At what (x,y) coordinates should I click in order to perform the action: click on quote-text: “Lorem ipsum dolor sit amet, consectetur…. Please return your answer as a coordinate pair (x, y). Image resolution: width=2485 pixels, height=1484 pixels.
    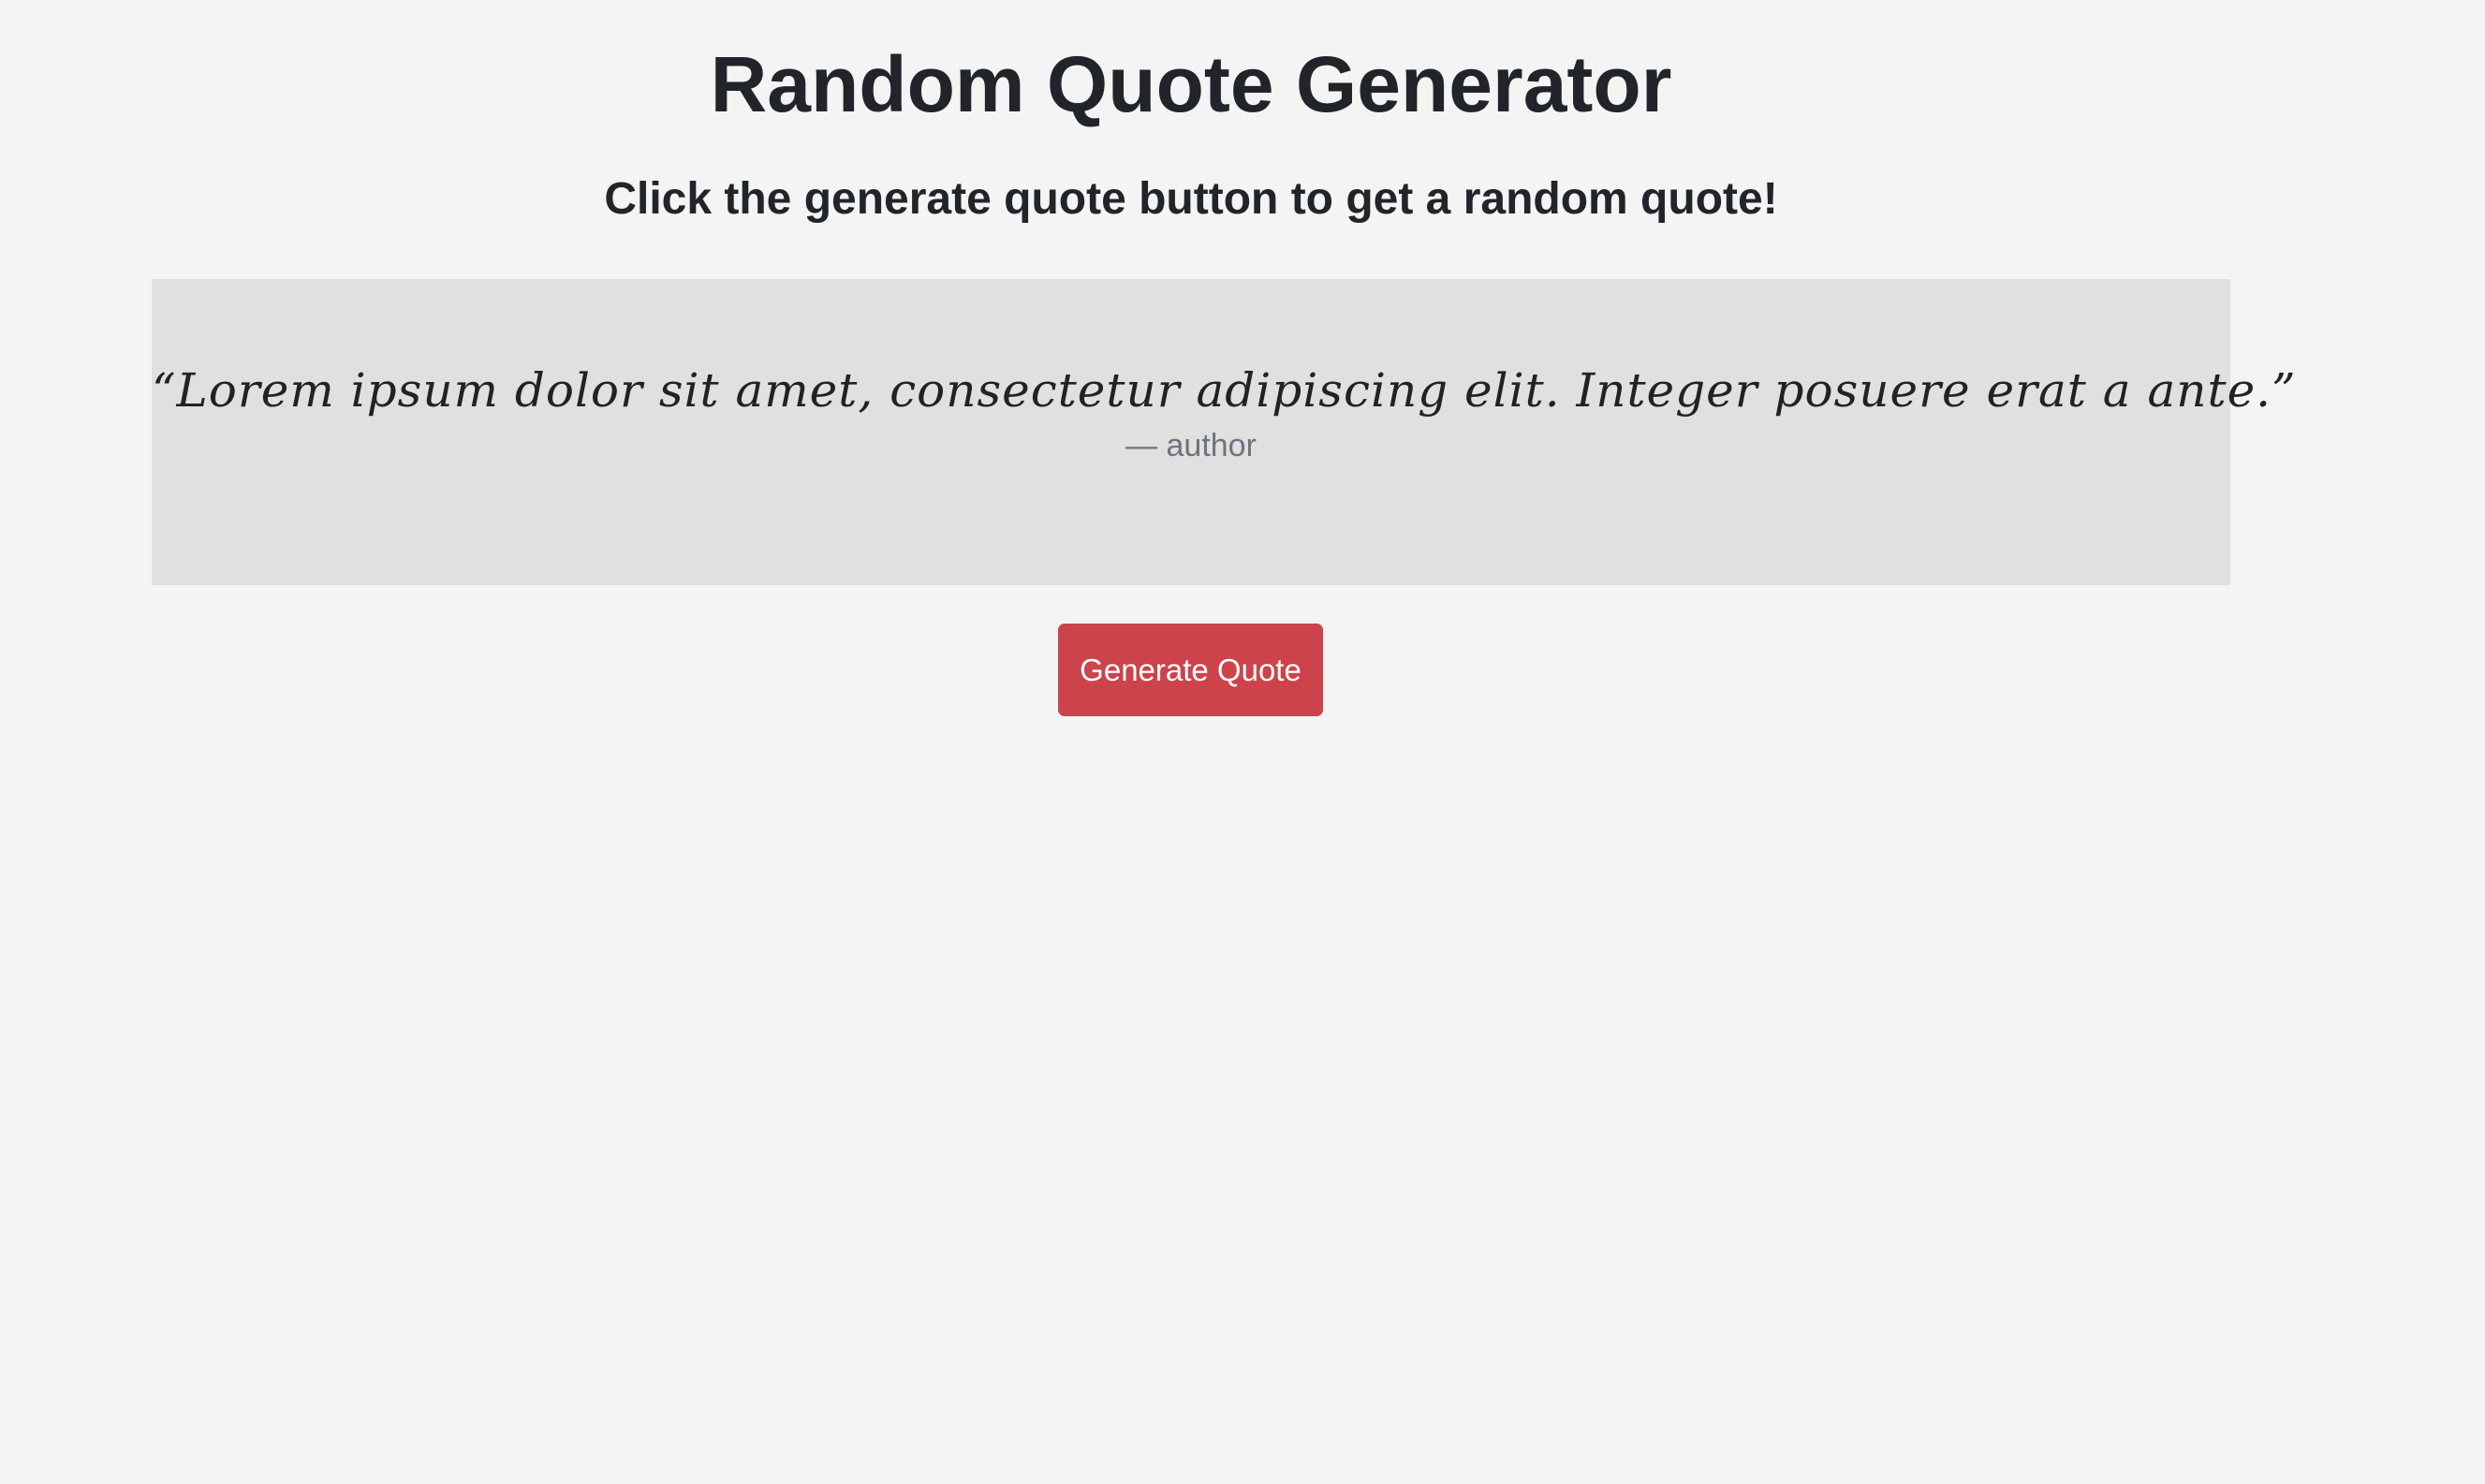
    Looking at the image, I should click on (1224, 390).